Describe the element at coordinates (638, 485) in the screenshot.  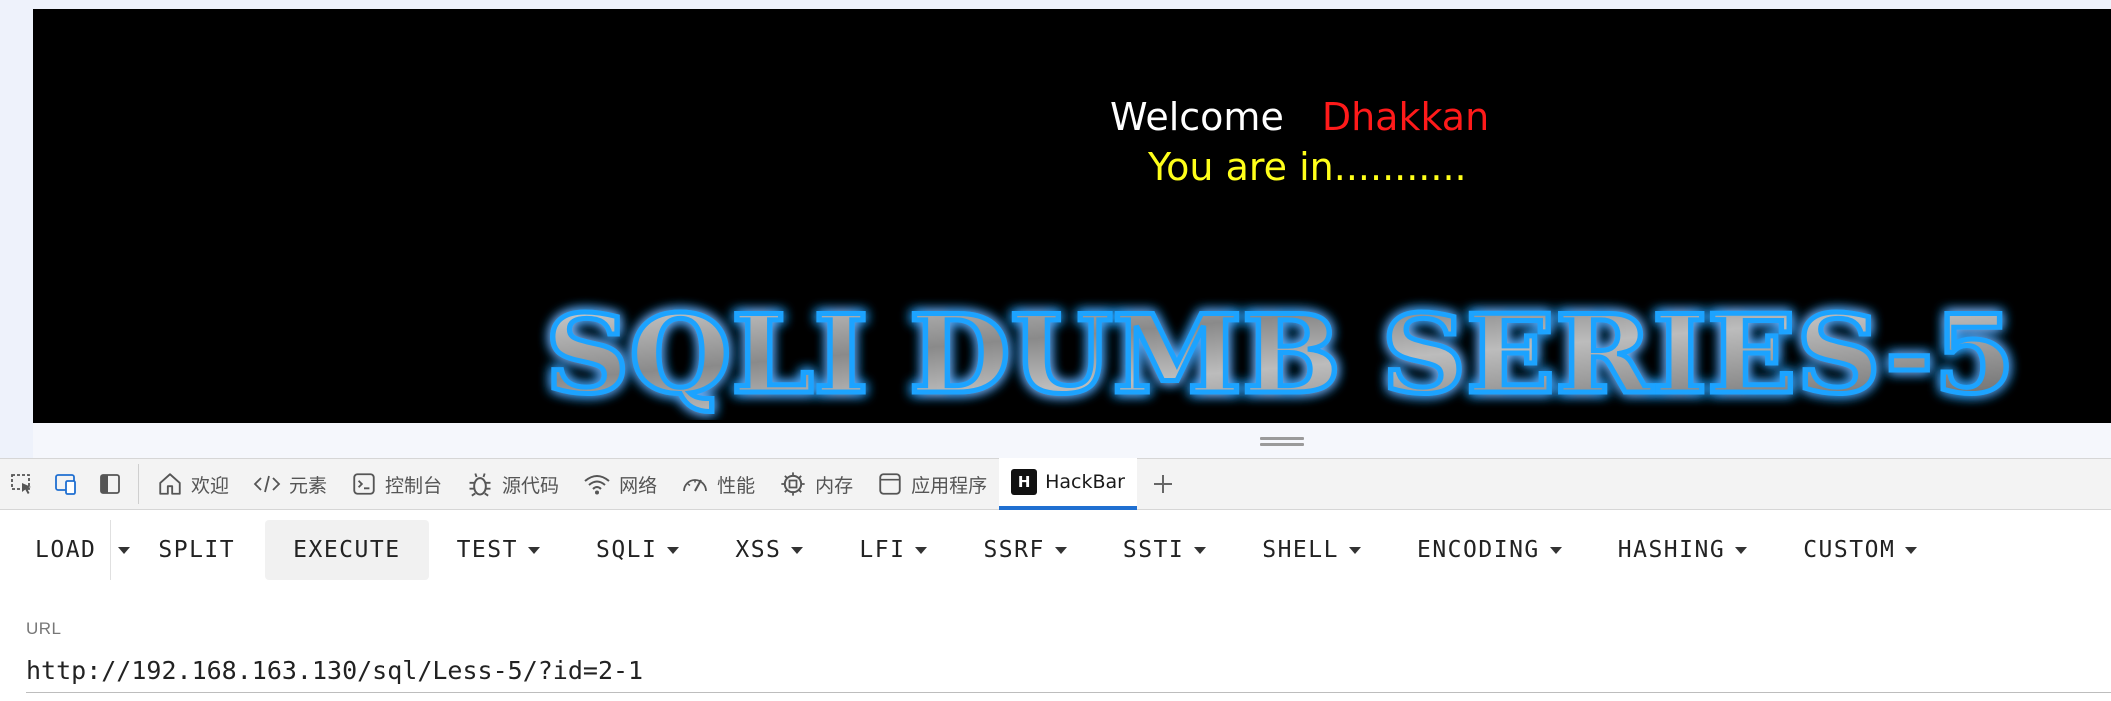
I see `tab-label: 网络` at that location.